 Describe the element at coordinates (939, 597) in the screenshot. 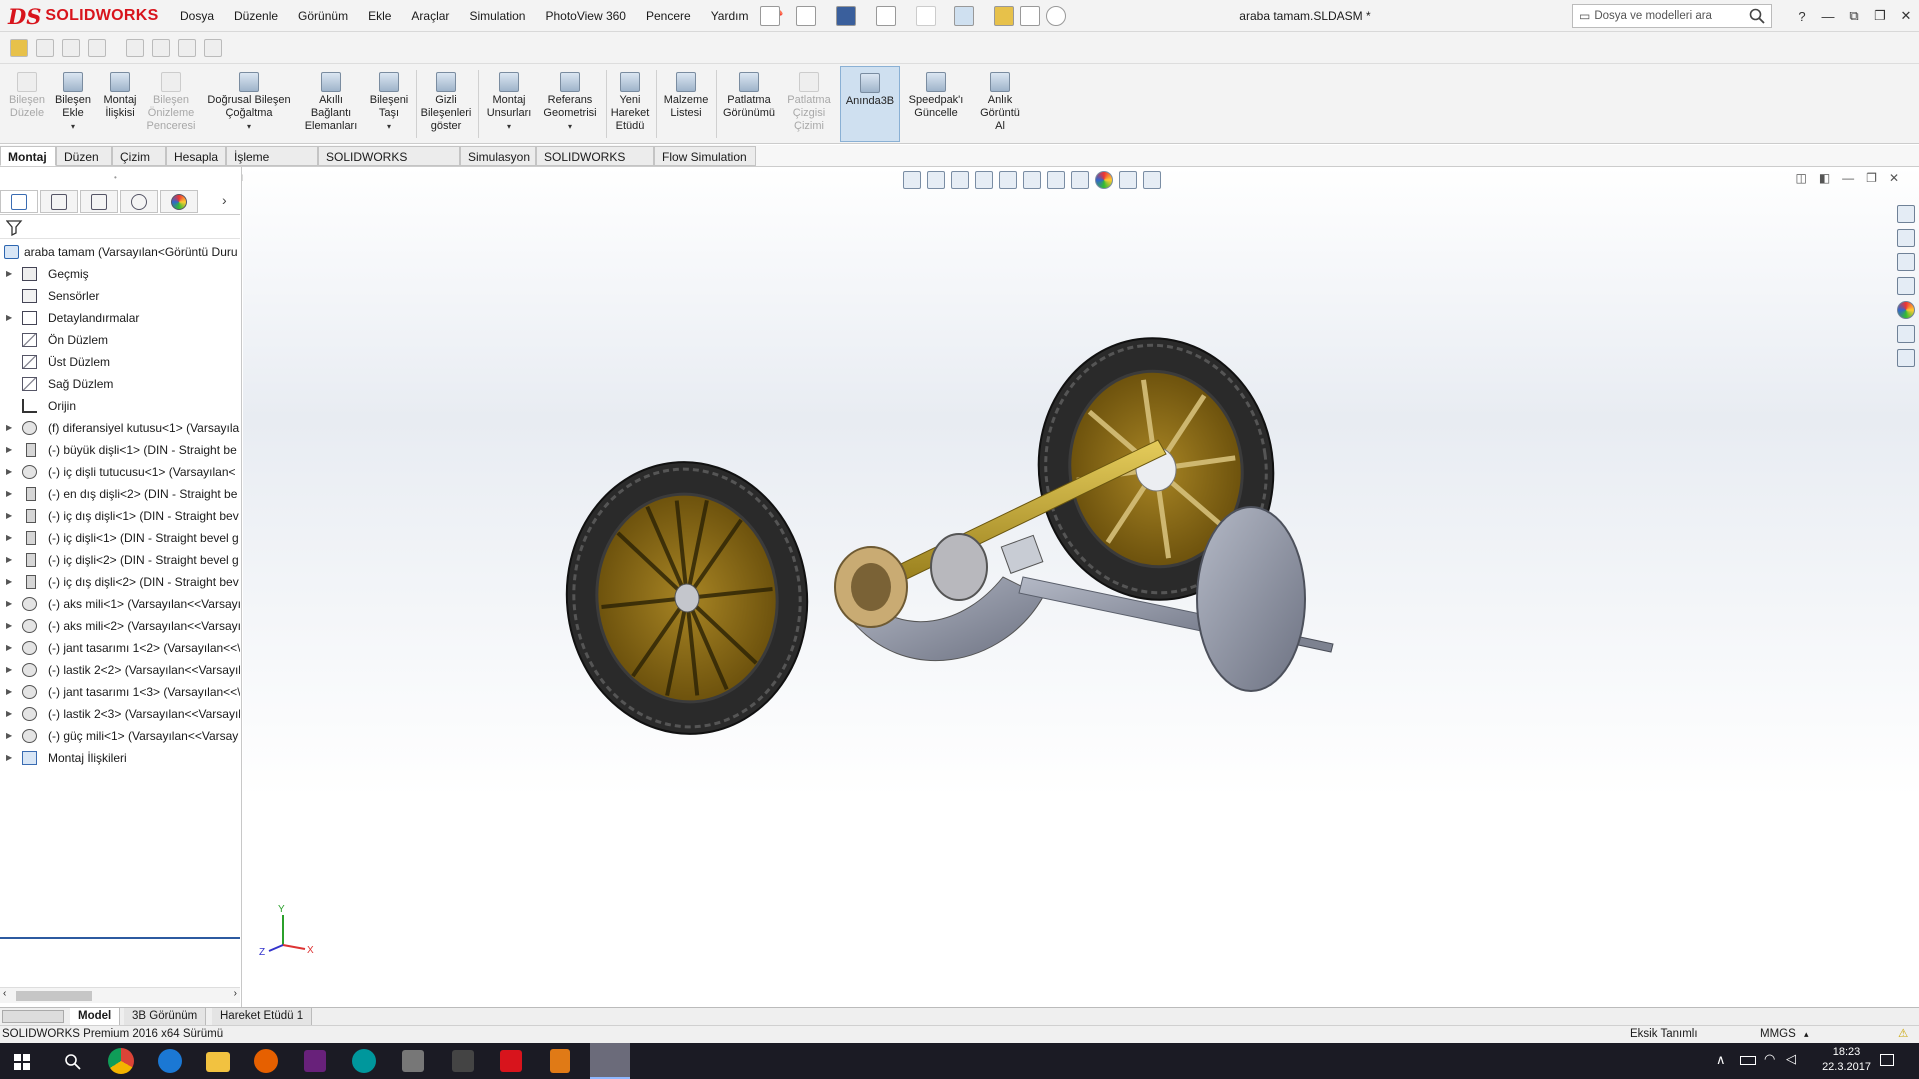

I see `differential-housing` at that location.